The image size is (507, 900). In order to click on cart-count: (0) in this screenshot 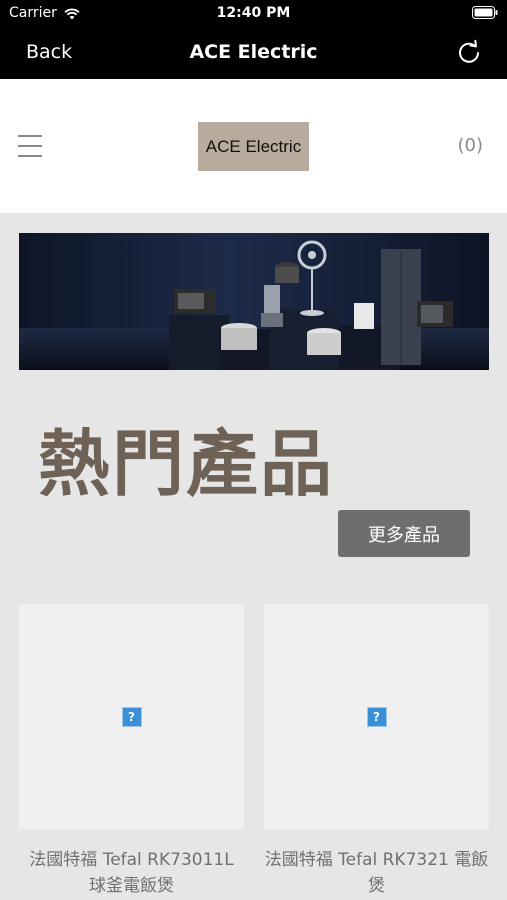, I will do `click(471, 145)`.